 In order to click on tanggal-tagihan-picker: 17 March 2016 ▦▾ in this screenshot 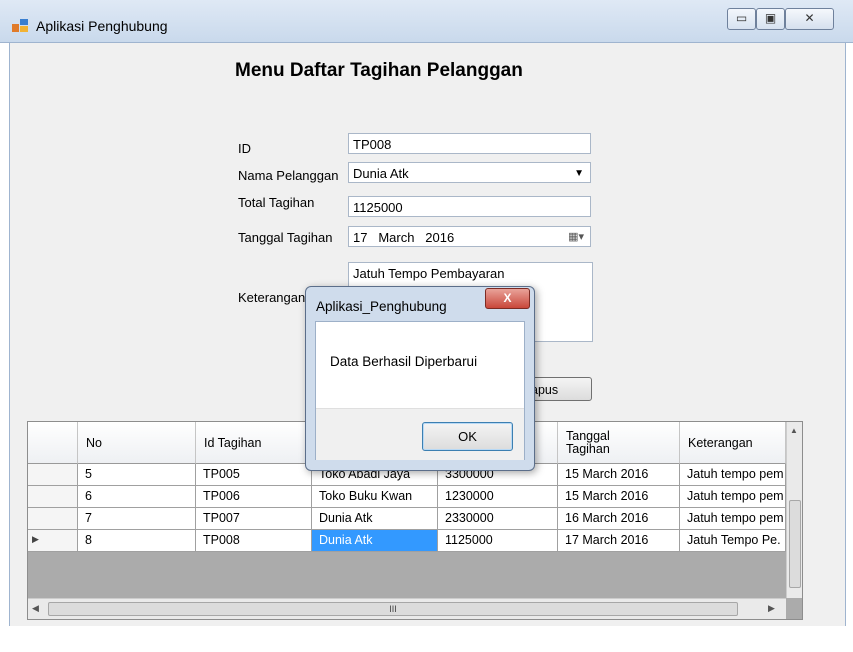, I will do `click(469, 236)`.